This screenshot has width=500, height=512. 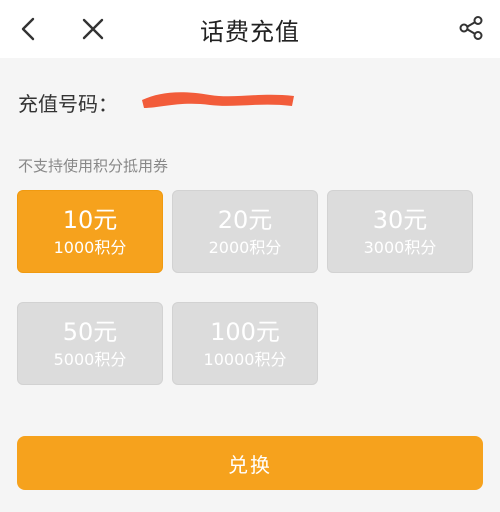 I want to click on phone-number-redaction, so click(x=218, y=100).